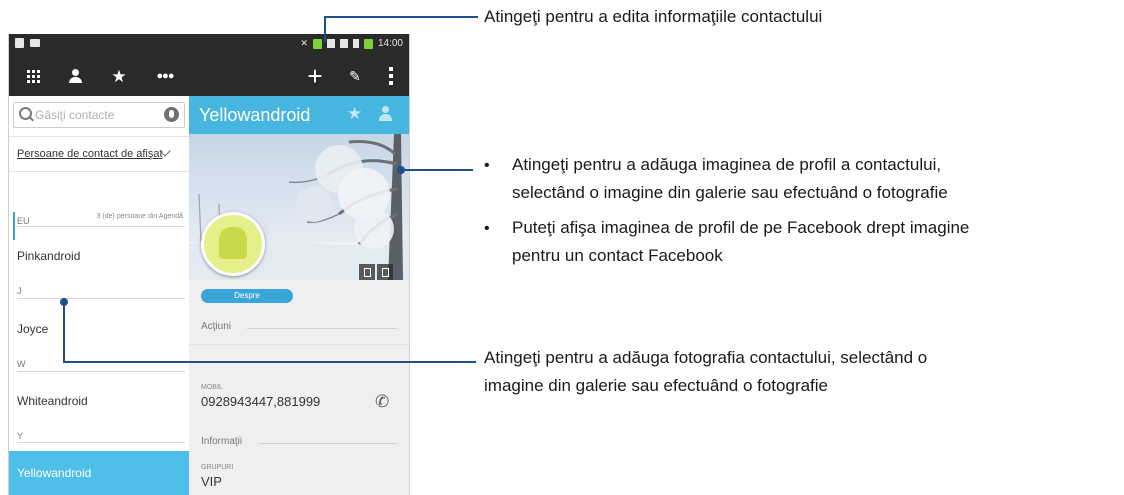 The height and width of the screenshot is (495, 1124). I want to click on contacts-tab, so click(75, 76).